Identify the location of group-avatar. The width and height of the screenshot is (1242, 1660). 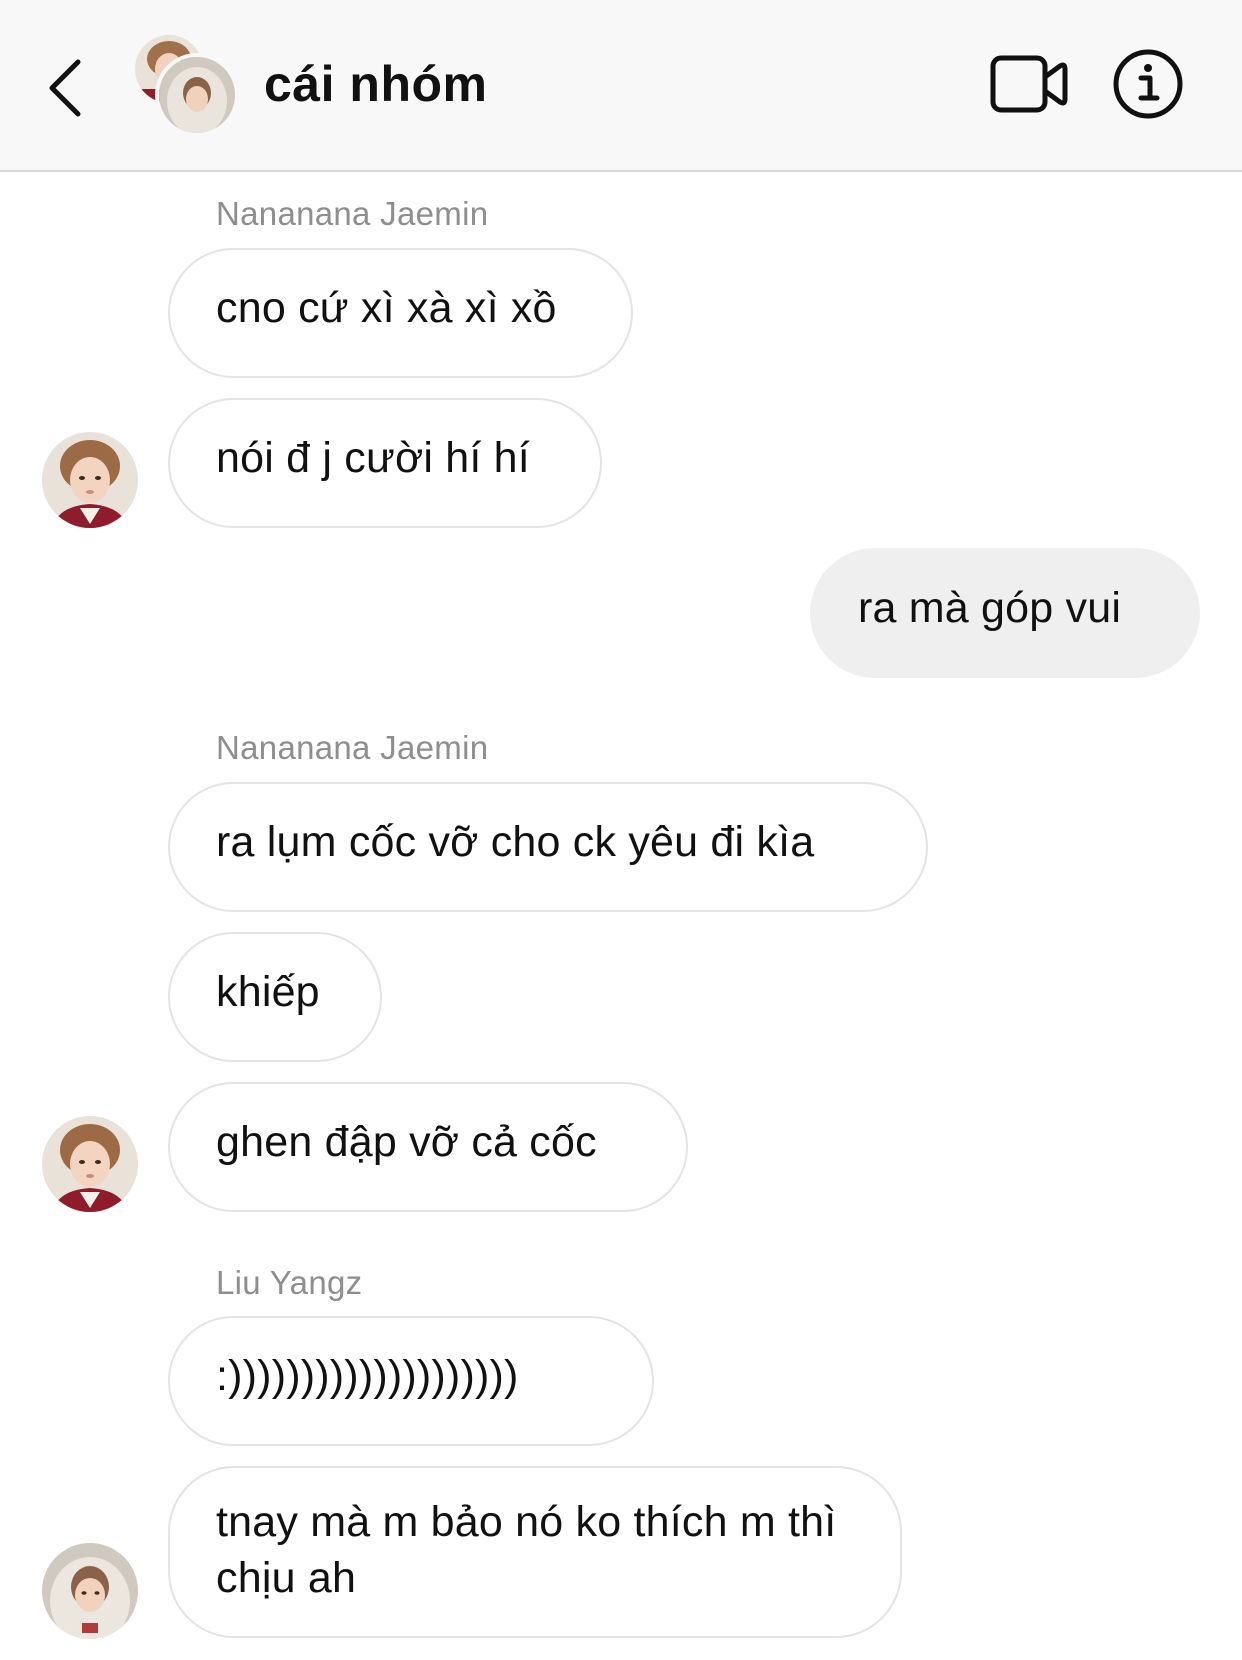
(190, 87).